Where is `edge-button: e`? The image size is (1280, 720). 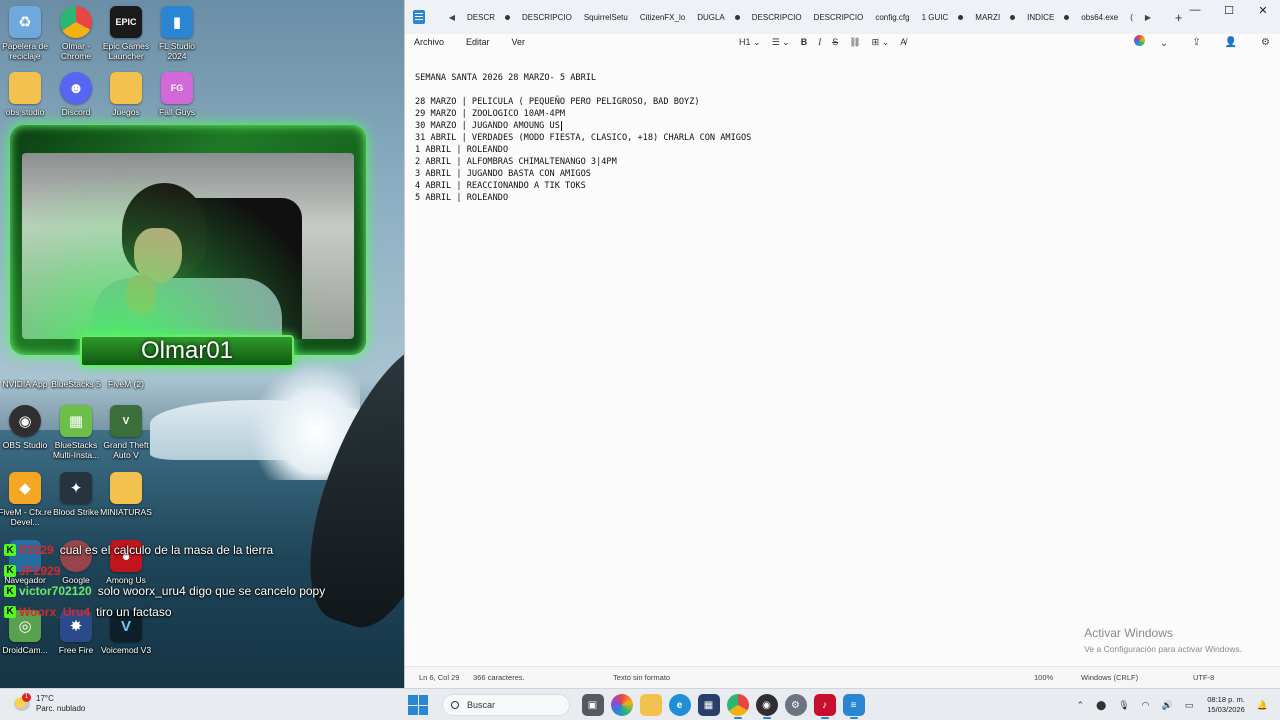 edge-button: e is located at coordinates (679, 705).